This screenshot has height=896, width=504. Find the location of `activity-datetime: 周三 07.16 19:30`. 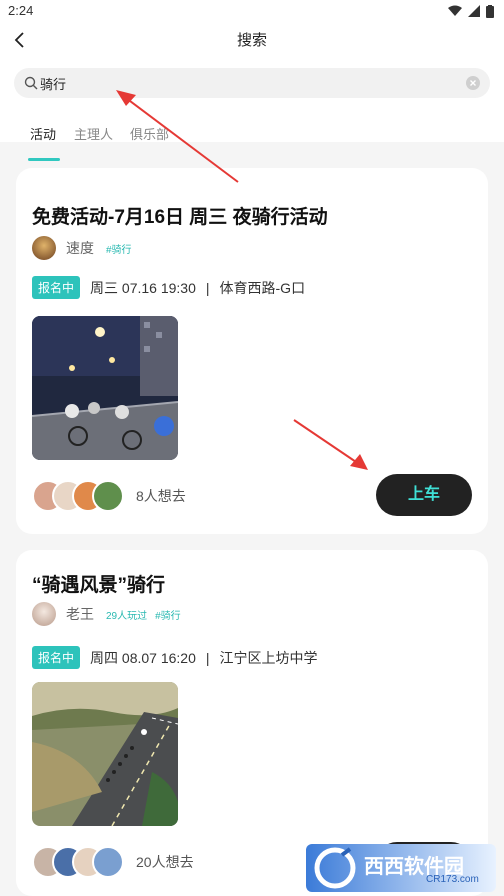

activity-datetime: 周三 07.16 19:30 is located at coordinates (143, 287).